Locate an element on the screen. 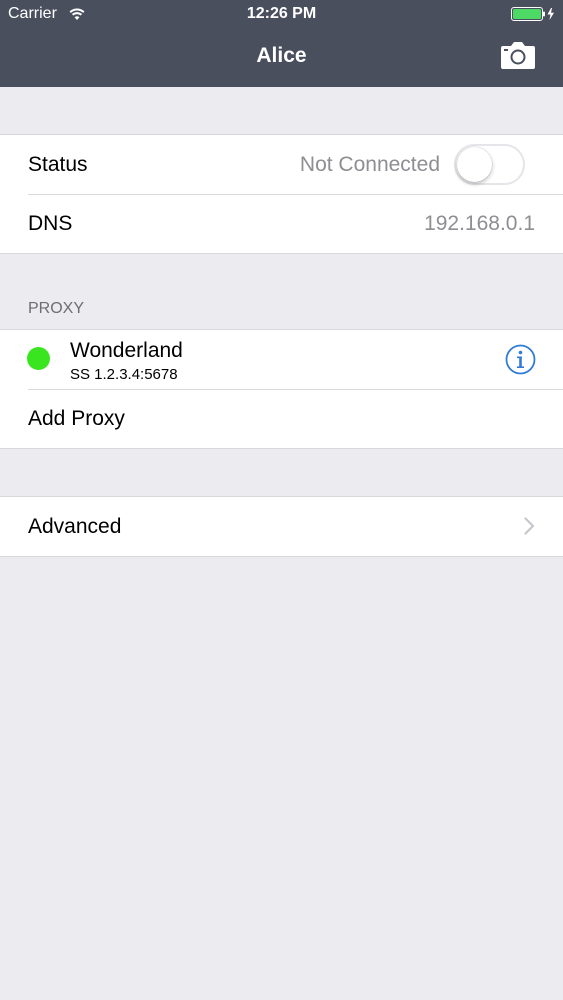  advanced-label: Advanced is located at coordinates (75, 526).